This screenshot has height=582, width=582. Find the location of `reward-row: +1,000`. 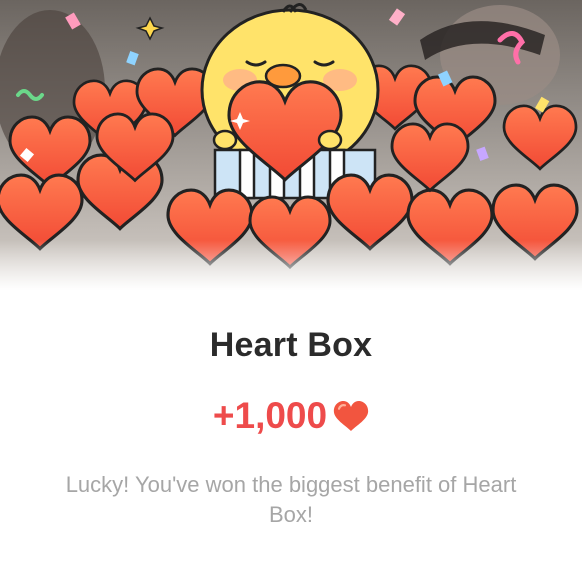

reward-row: +1,000 is located at coordinates (291, 416).